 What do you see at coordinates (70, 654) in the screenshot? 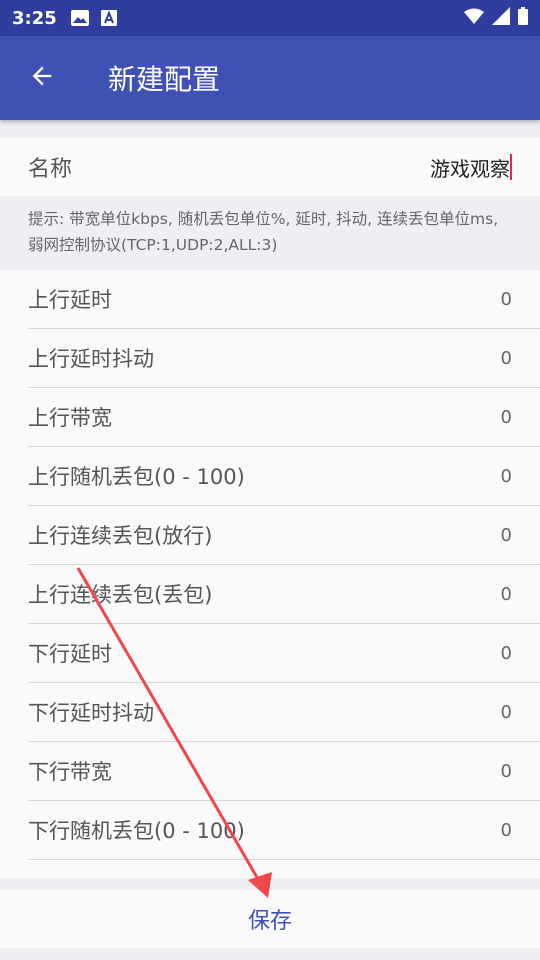
I see `param-label: 下行延时` at bounding box center [70, 654].